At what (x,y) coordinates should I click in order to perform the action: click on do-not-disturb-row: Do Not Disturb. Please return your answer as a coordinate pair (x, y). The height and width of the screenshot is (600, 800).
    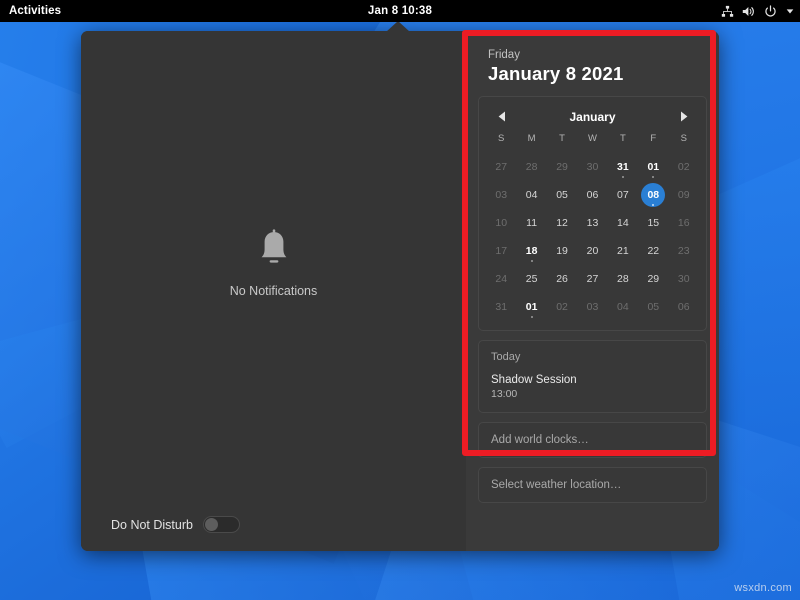
    Looking at the image, I should click on (175, 524).